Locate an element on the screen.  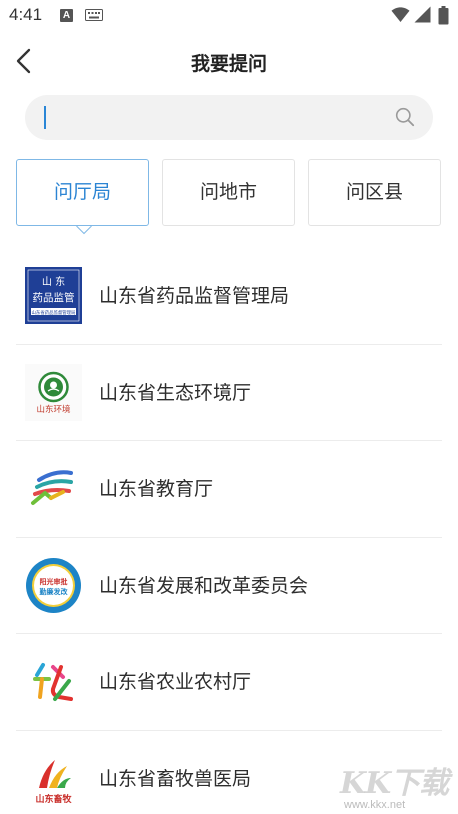
svg-text: 山东环境 is located at coordinates (53, 409).